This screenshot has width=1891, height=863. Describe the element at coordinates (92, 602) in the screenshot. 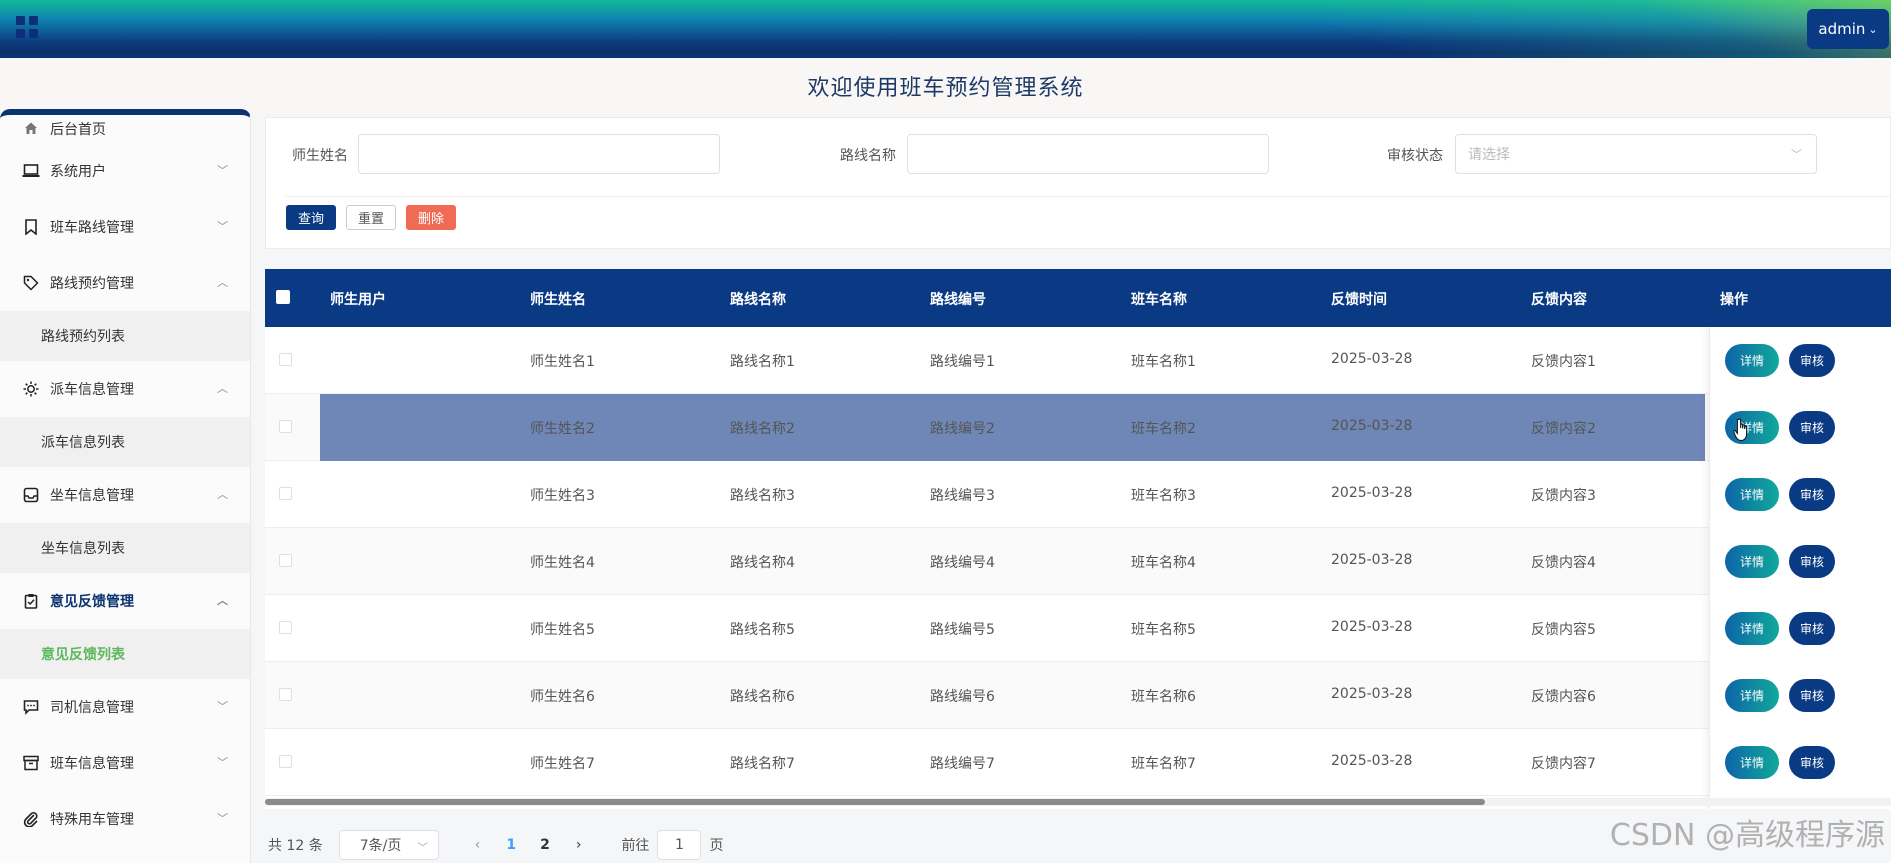

I see `sidebar-item-label: 意见反馈管理` at that location.